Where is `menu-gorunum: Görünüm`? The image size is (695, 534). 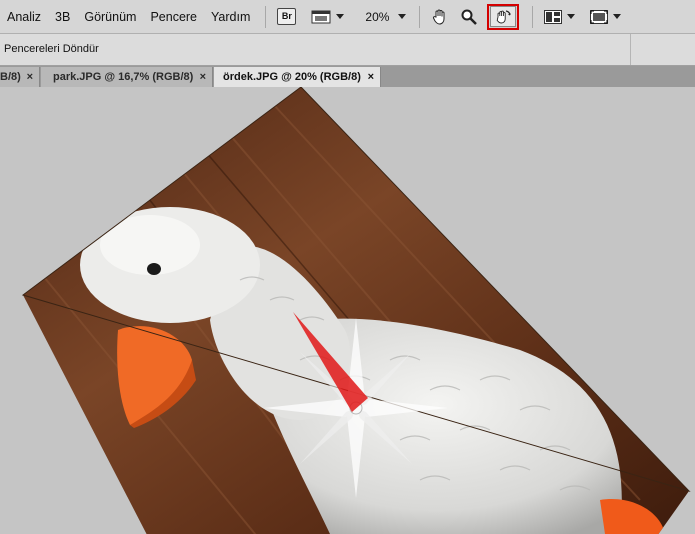 menu-gorunum: Görünüm is located at coordinates (110, 17).